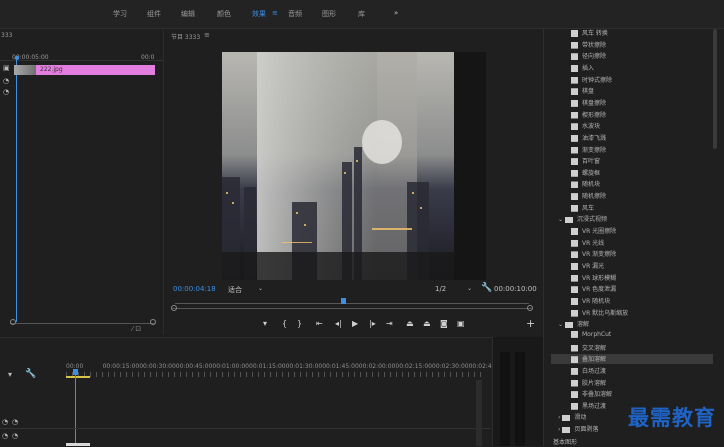 The height and width of the screenshot is (447, 724). What do you see at coordinates (632, 266) in the screenshot?
I see `effects-list-item: VR 漏光` at bounding box center [632, 266].